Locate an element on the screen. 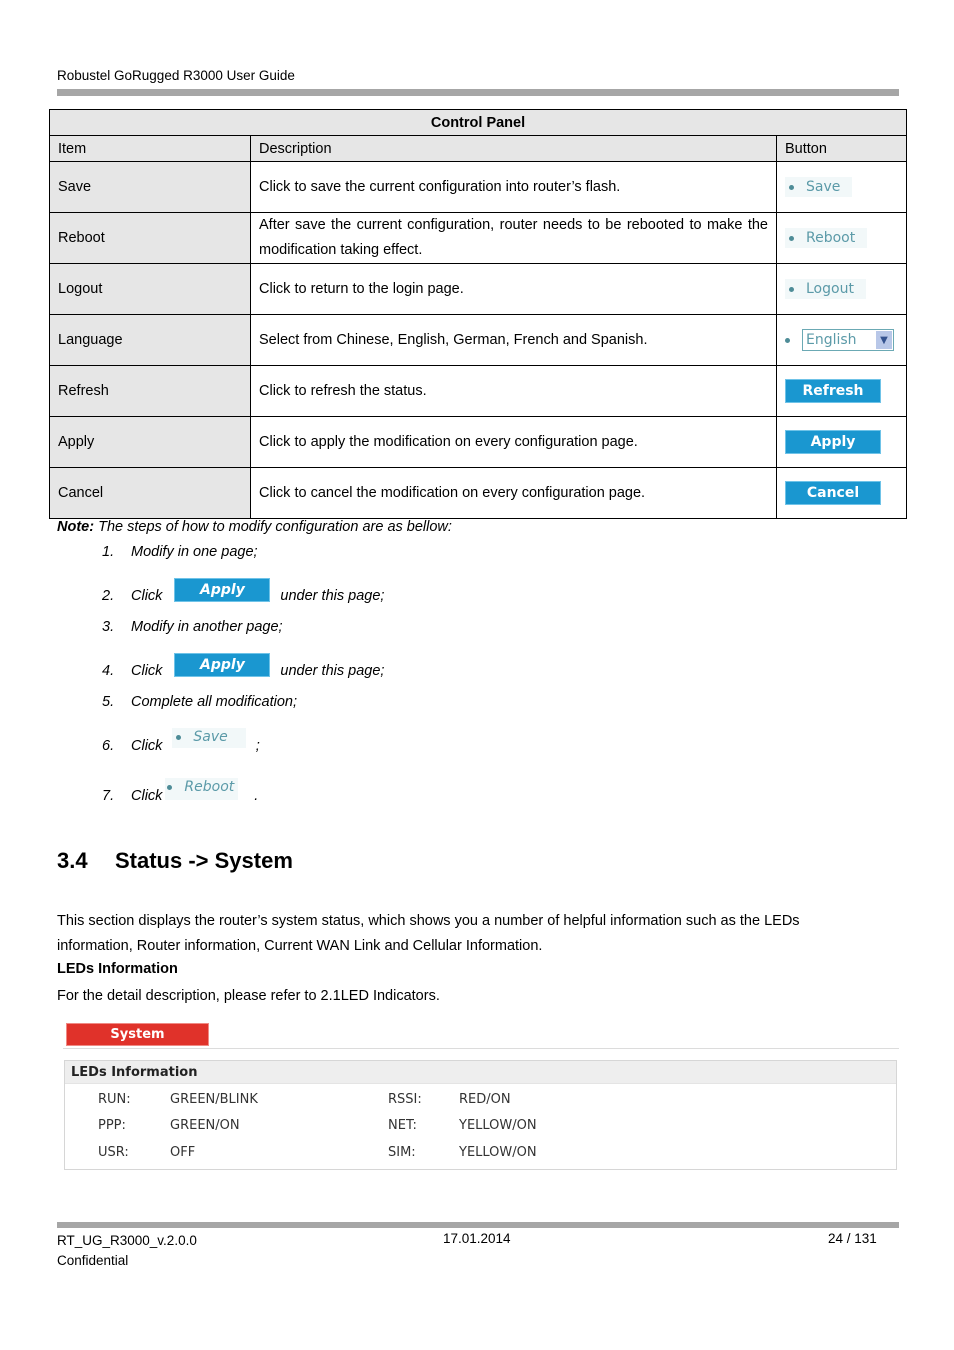 This screenshot has height=1350, width=954. step-item: 2. Click Apply under this page; is located at coordinates (243, 591).